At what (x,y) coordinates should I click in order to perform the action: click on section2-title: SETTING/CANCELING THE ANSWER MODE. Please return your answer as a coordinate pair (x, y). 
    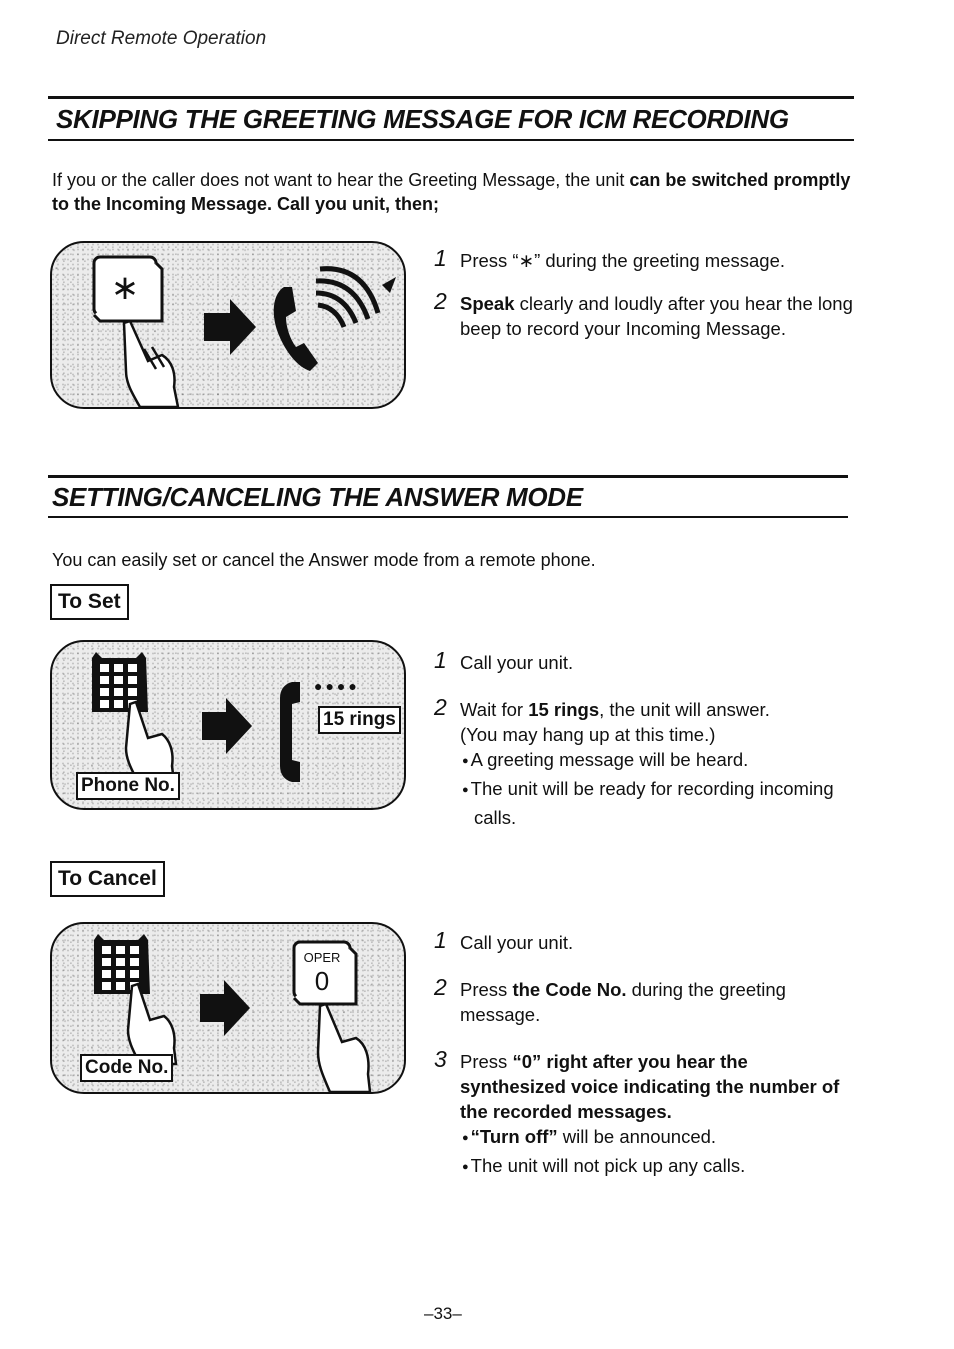
    Looking at the image, I should click on (317, 497).